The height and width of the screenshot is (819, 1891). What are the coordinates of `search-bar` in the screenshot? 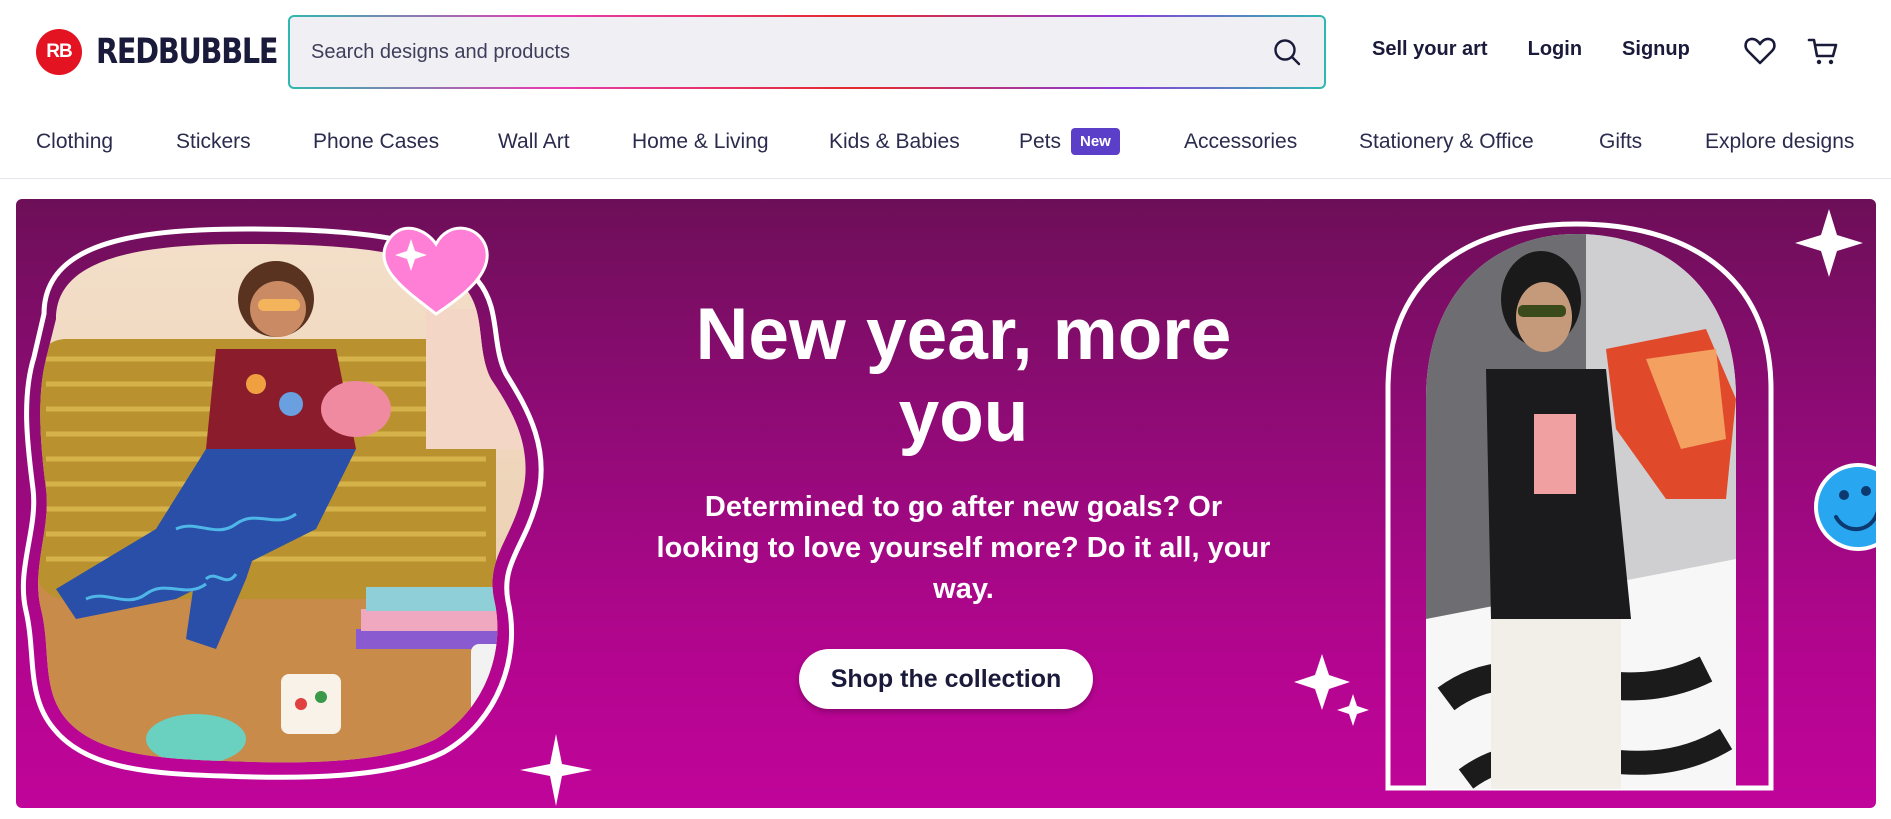 It's located at (807, 52).